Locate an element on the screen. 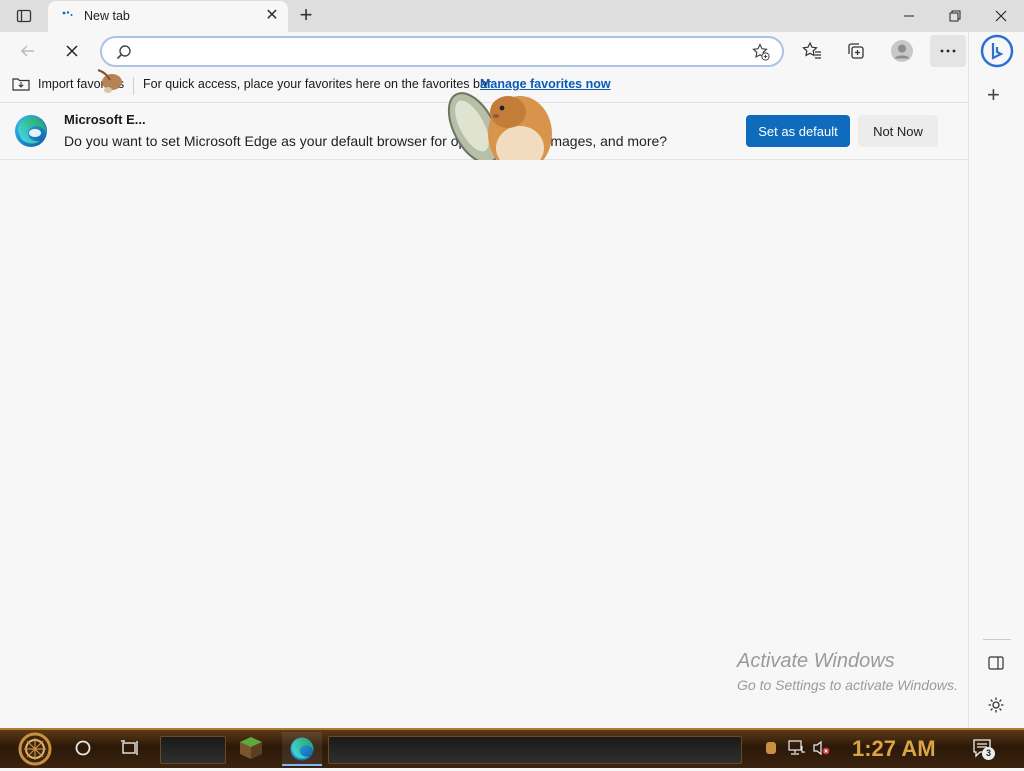  tray-overflow-icon is located at coordinates (771, 748).